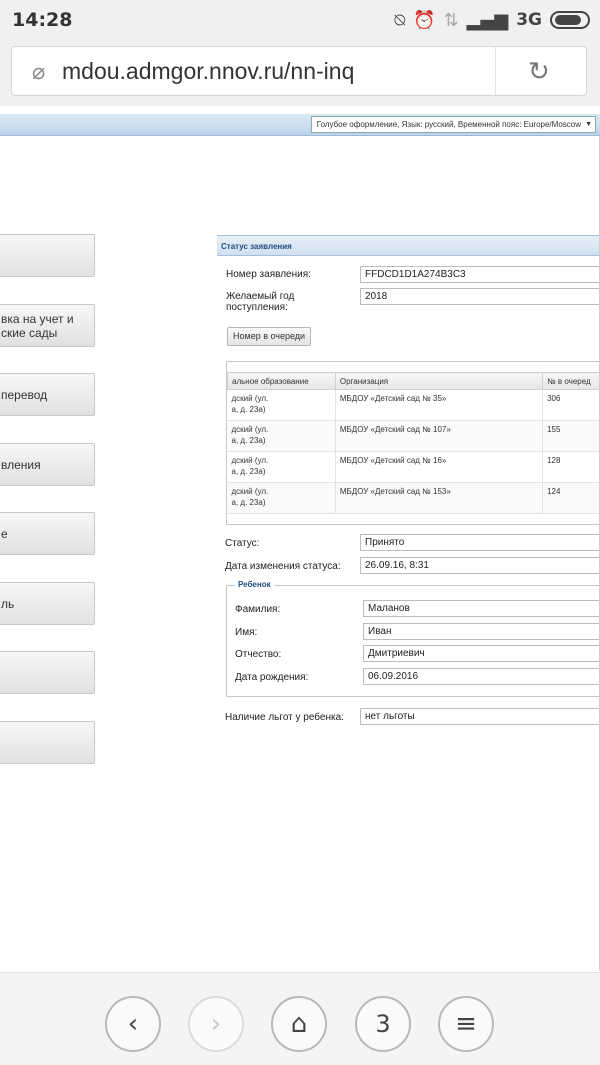 This screenshot has width=600, height=1065. Describe the element at coordinates (487, 20) in the screenshot. I see `signal-icon: ▂▄▆` at that location.